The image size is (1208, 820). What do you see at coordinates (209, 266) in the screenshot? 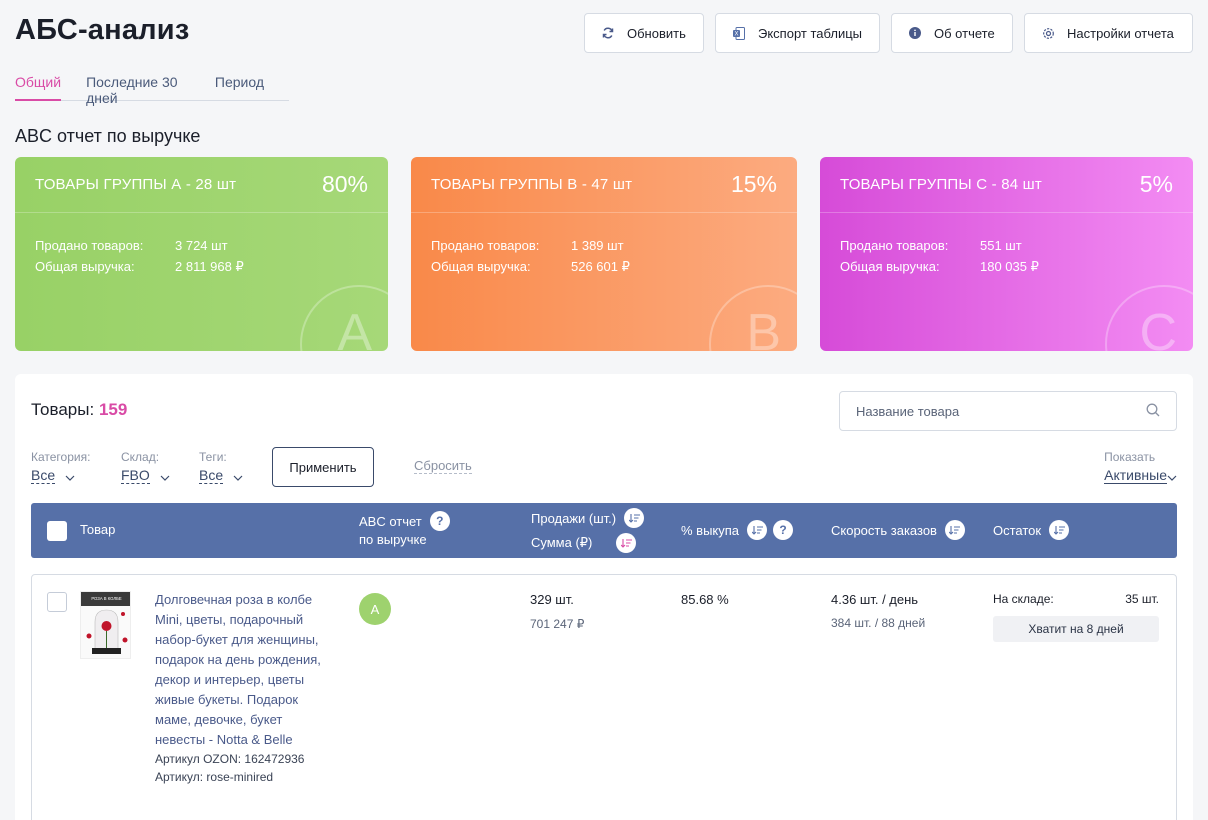
I see `group-a-revenue: 2 811 968 ₽` at bounding box center [209, 266].